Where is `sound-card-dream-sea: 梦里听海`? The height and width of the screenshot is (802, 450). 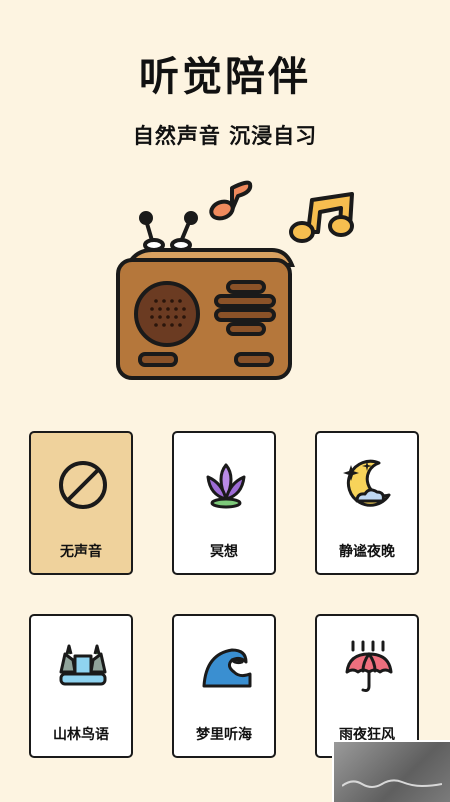 sound-card-dream-sea: 梦里听海 is located at coordinates (224, 686).